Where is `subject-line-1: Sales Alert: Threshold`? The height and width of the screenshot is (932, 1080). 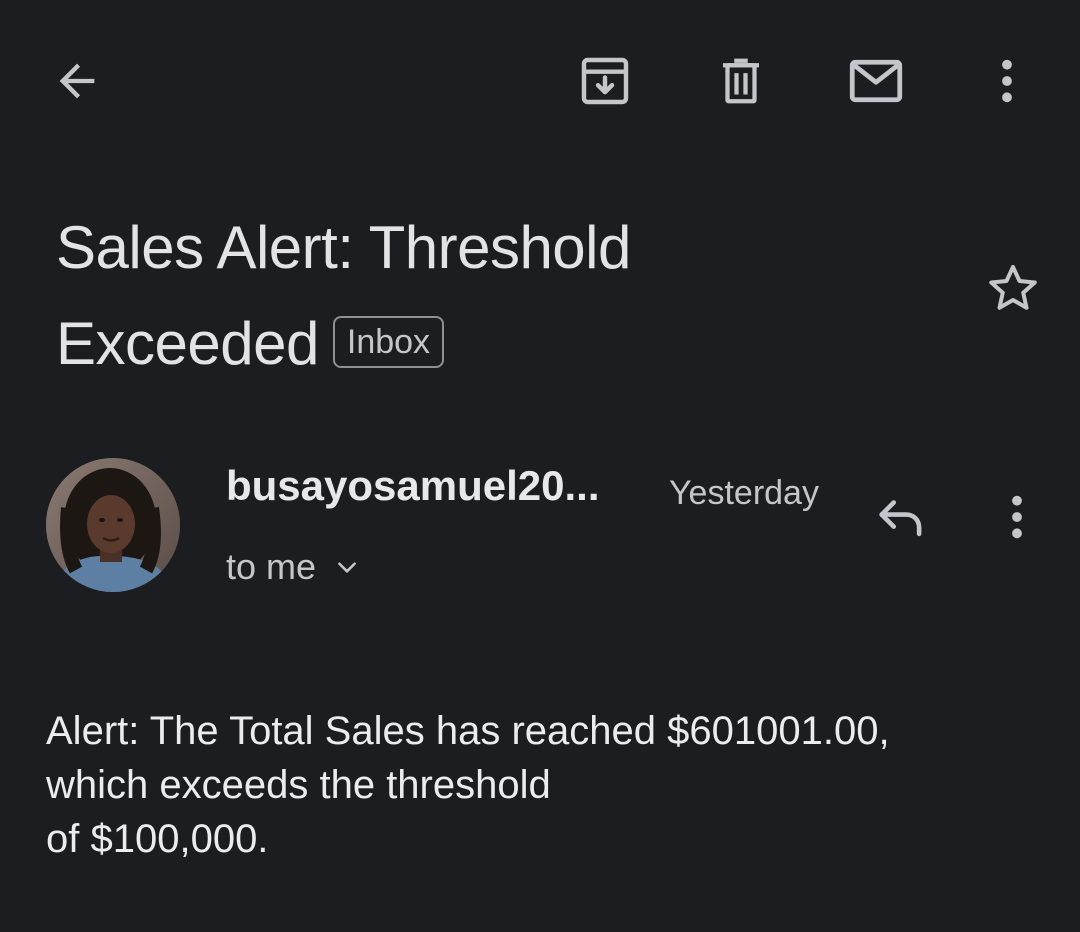 subject-line-1: Sales Alert: Threshold is located at coordinates (343, 247).